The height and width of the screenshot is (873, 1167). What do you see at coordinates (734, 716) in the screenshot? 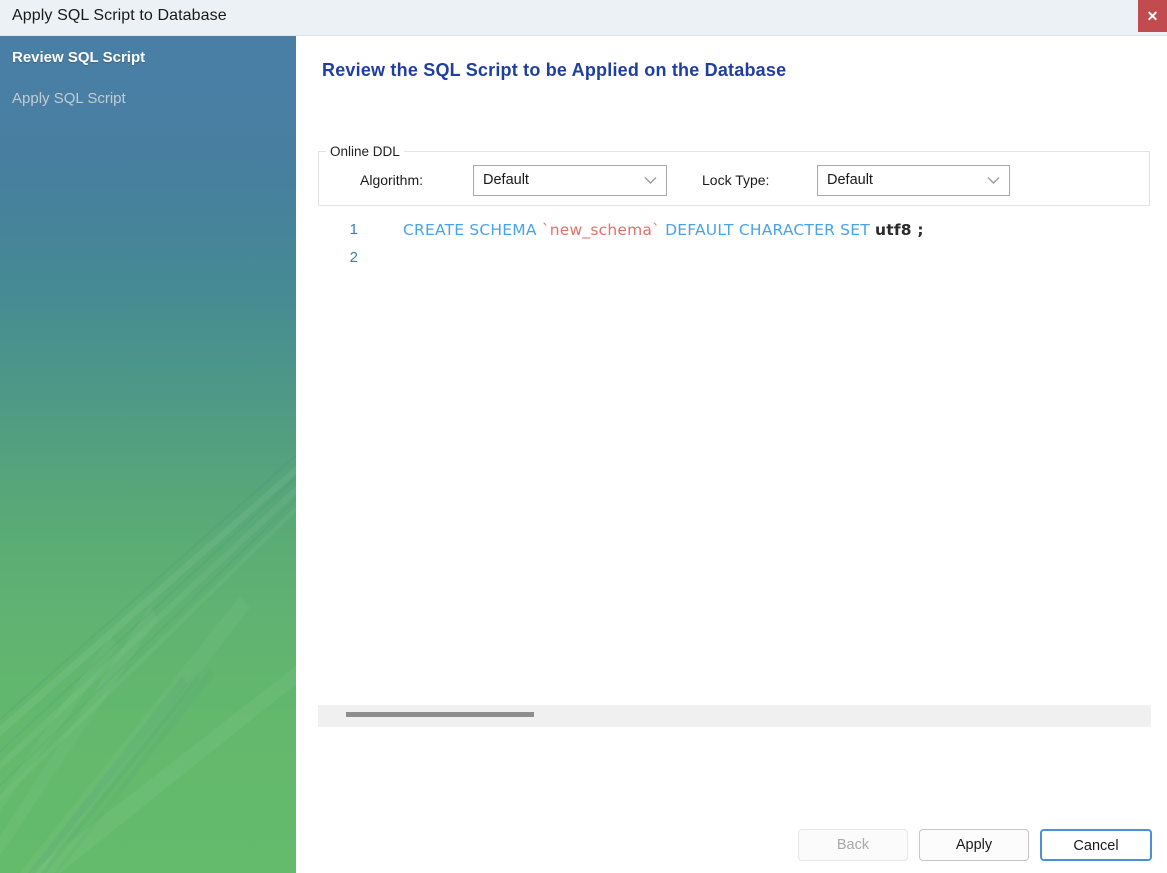
I see `editor-horizontal-scrollbar` at bounding box center [734, 716].